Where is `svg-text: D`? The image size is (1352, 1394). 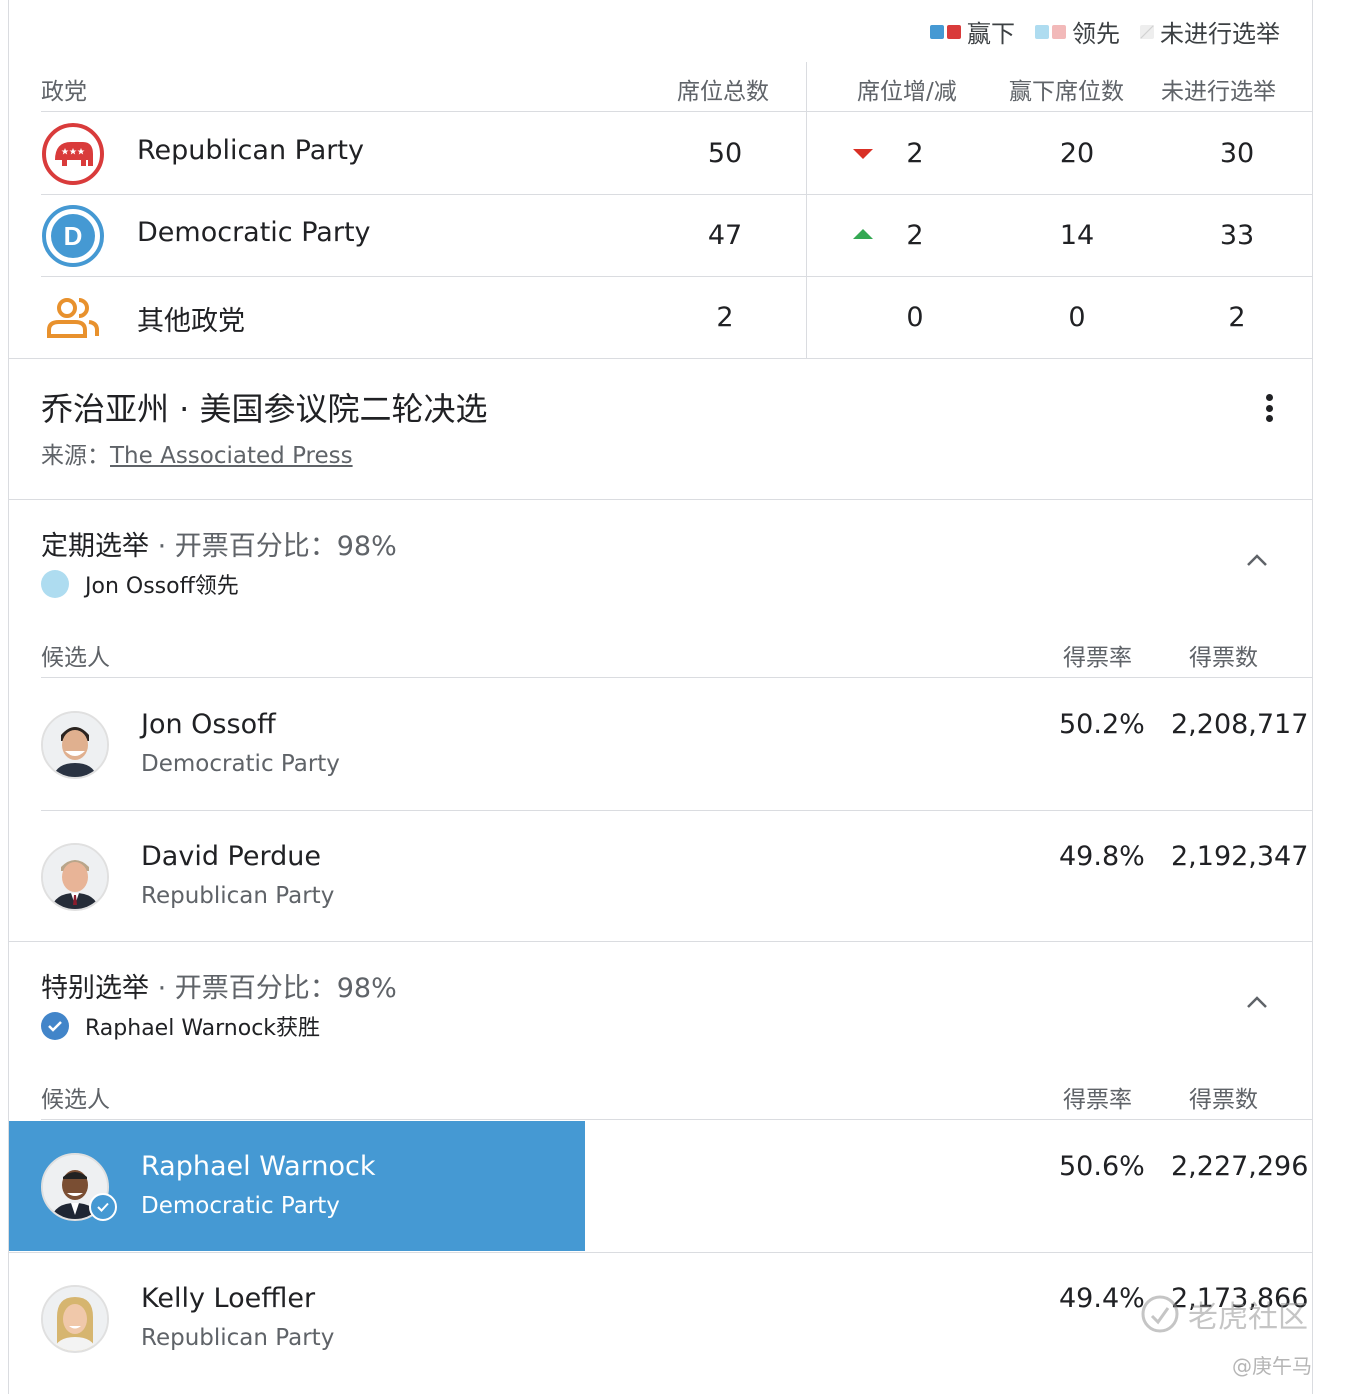
svg-text: D is located at coordinates (73, 236).